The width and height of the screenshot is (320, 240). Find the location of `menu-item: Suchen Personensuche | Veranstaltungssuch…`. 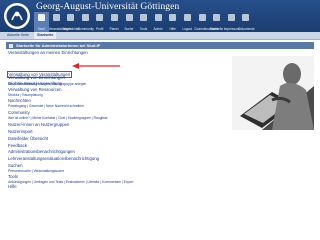

menu-item: Suchen Personensuche | Veranstaltungssuch… is located at coordinates (36, 168).